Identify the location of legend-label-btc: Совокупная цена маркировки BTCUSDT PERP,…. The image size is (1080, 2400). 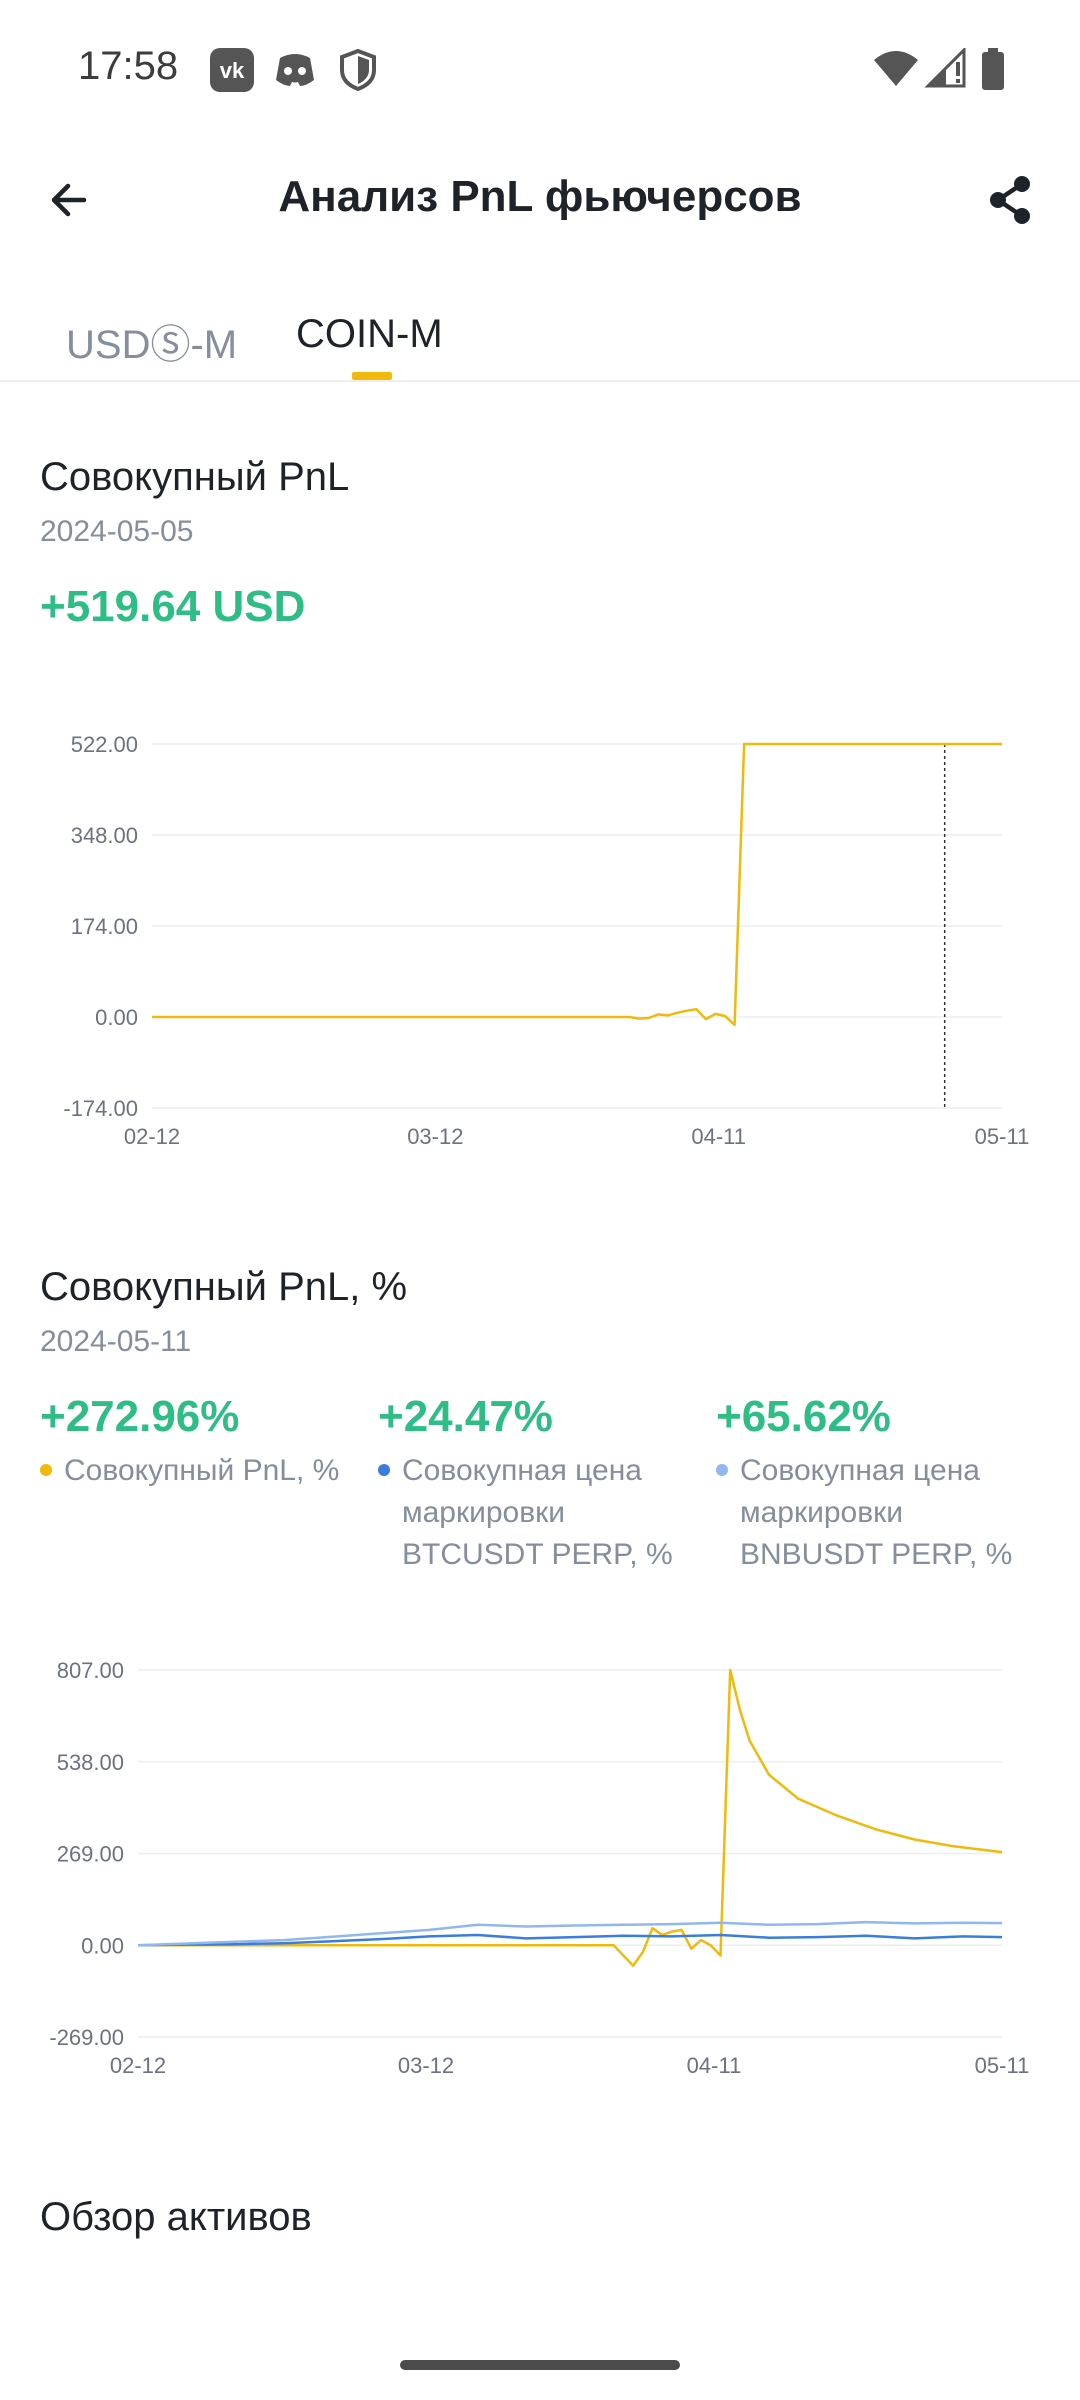
(537, 1512).